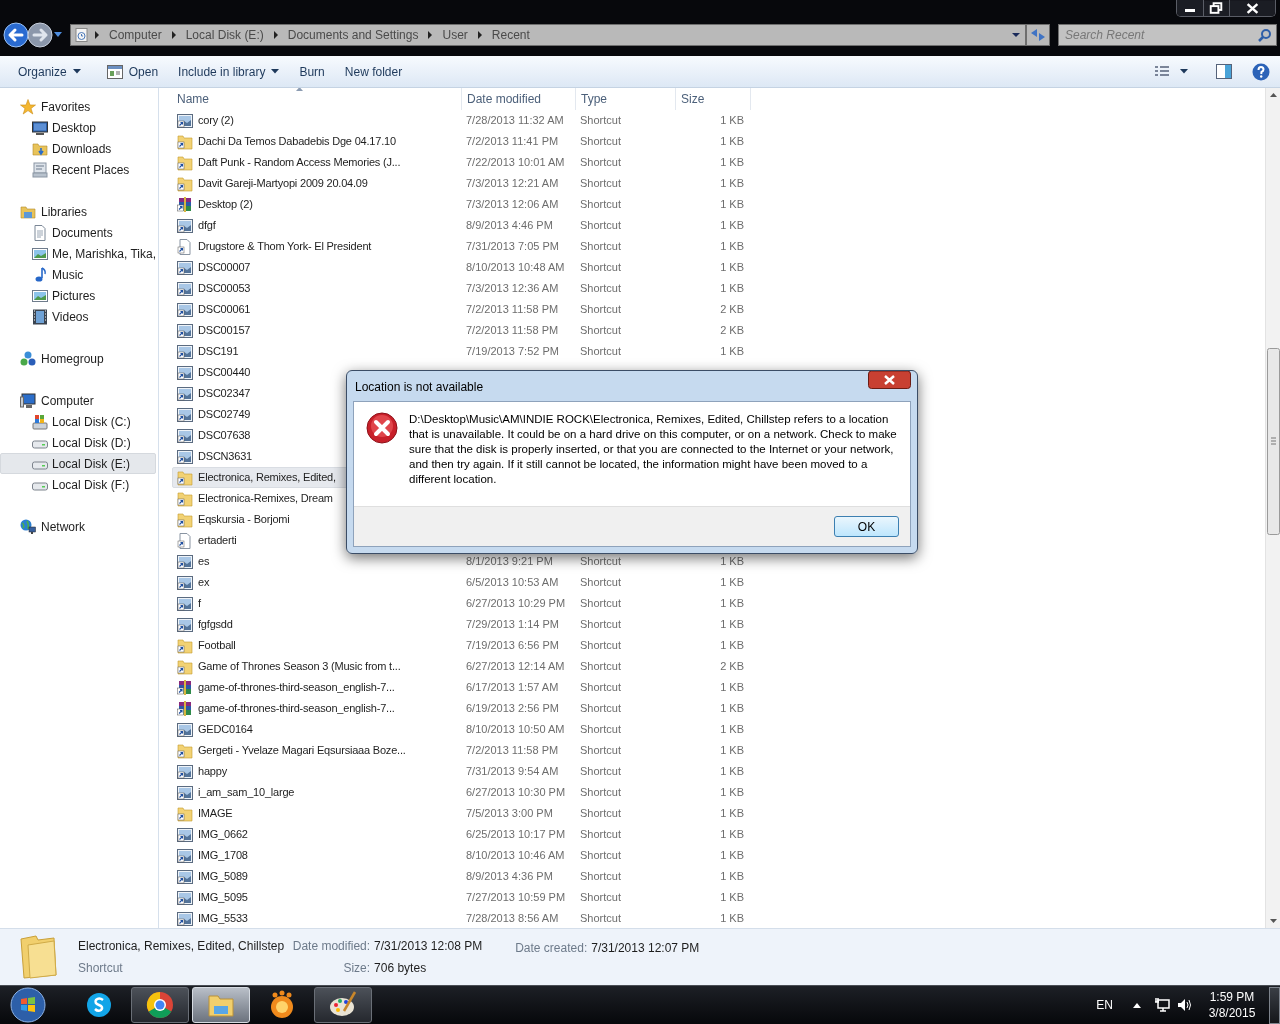 This screenshot has height=1024, width=1280. Describe the element at coordinates (224, 436) in the screenshot. I see `file-name: DSC07638` at that location.